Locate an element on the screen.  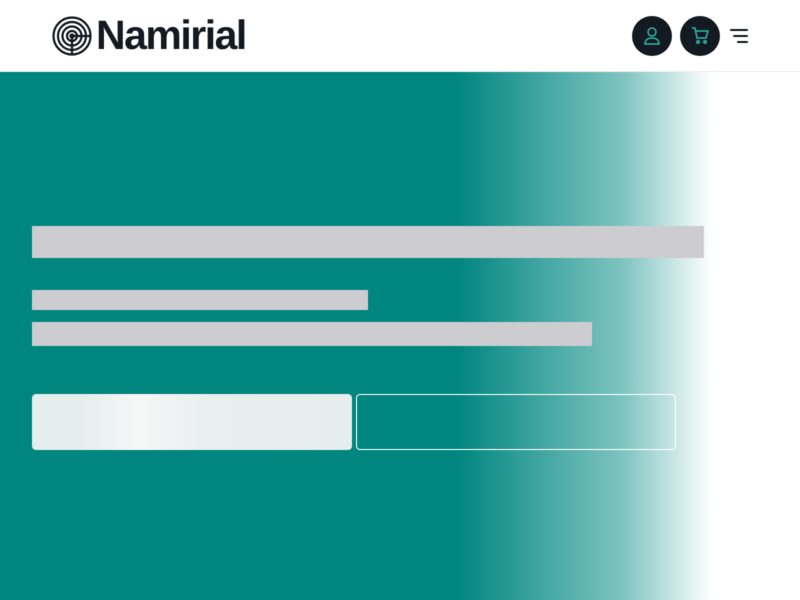
logo-icon is located at coordinates (72, 36).